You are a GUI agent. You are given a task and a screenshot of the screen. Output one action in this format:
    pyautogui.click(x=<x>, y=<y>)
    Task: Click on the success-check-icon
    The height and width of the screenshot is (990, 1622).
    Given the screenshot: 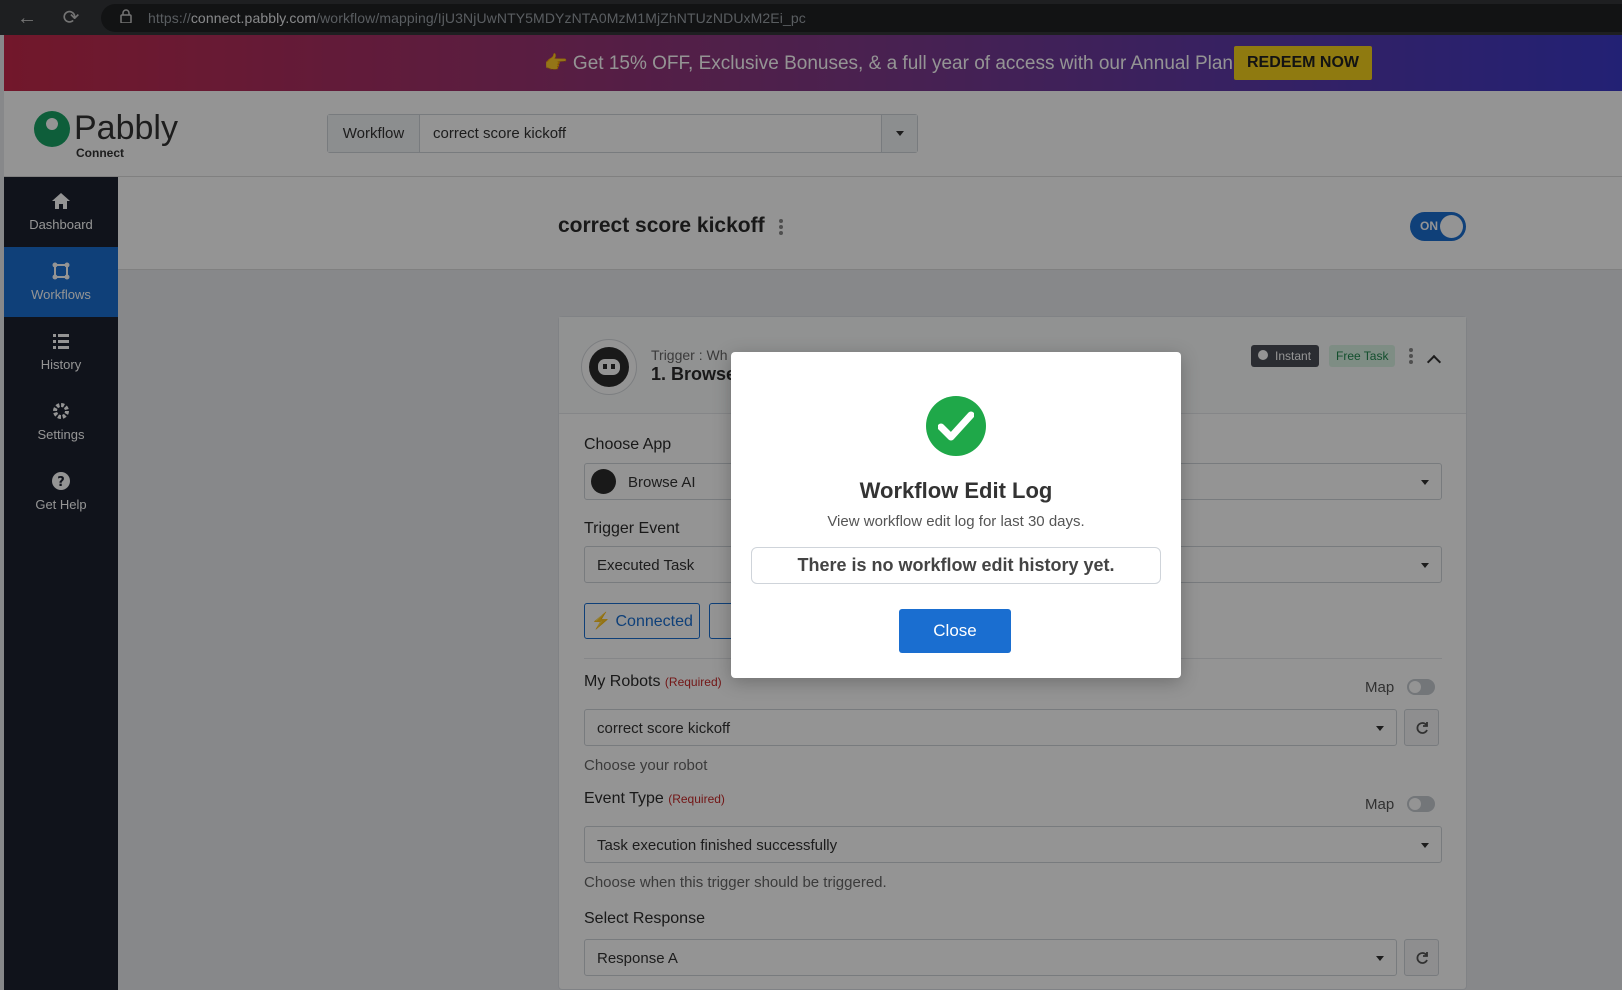 What is the action you would take?
    pyautogui.click(x=956, y=426)
    